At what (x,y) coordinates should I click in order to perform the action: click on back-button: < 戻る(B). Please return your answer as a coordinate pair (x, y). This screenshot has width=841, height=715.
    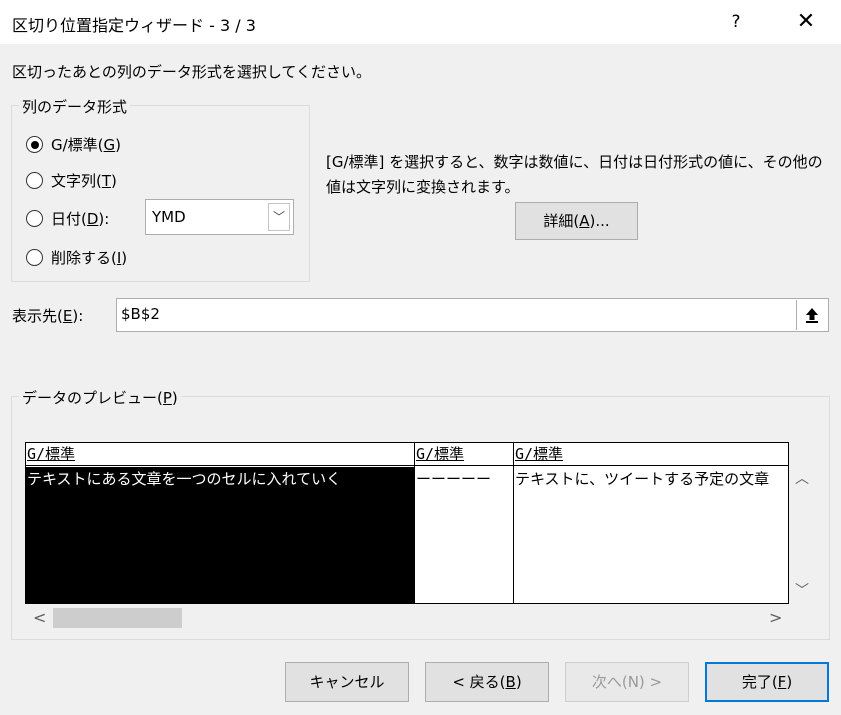
    Looking at the image, I should click on (487, 682).